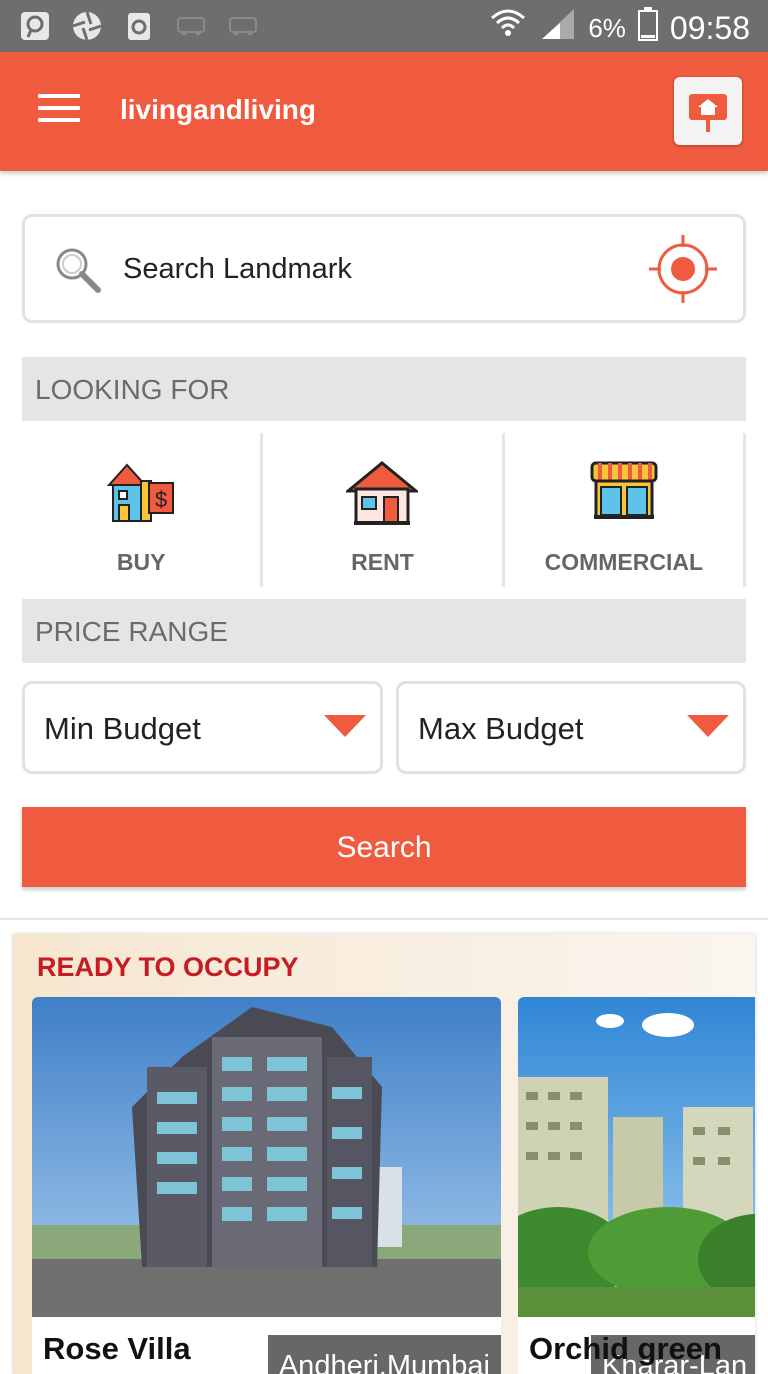 The image size is (768, 1374). I want to click on max-budget-select: Max Budget, so click(571, 727).